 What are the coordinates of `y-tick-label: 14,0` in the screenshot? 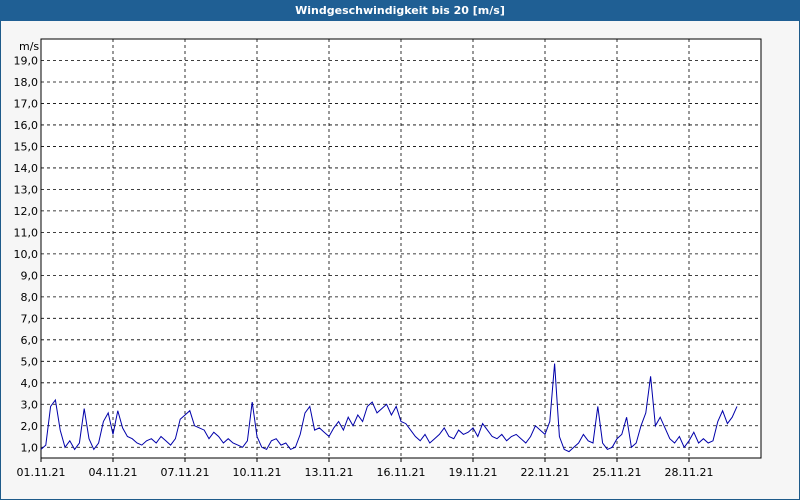 It's located at (26, 168).